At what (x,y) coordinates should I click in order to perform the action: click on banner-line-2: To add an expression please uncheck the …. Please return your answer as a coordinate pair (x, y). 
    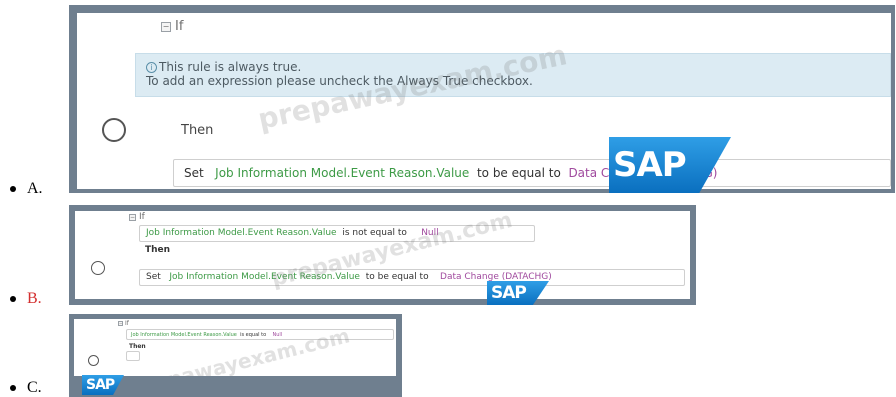
    Looking at the image, I should click on (339, 81).